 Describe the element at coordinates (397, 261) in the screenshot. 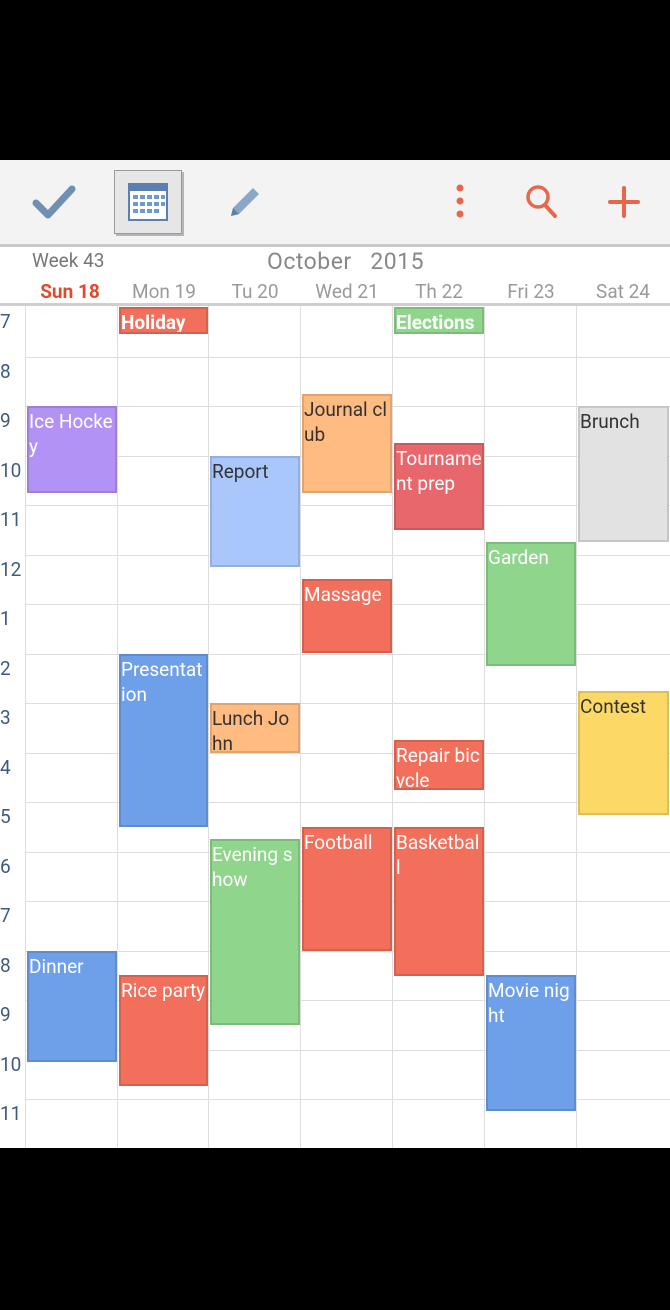

I see `year-label: 2015` at that location.